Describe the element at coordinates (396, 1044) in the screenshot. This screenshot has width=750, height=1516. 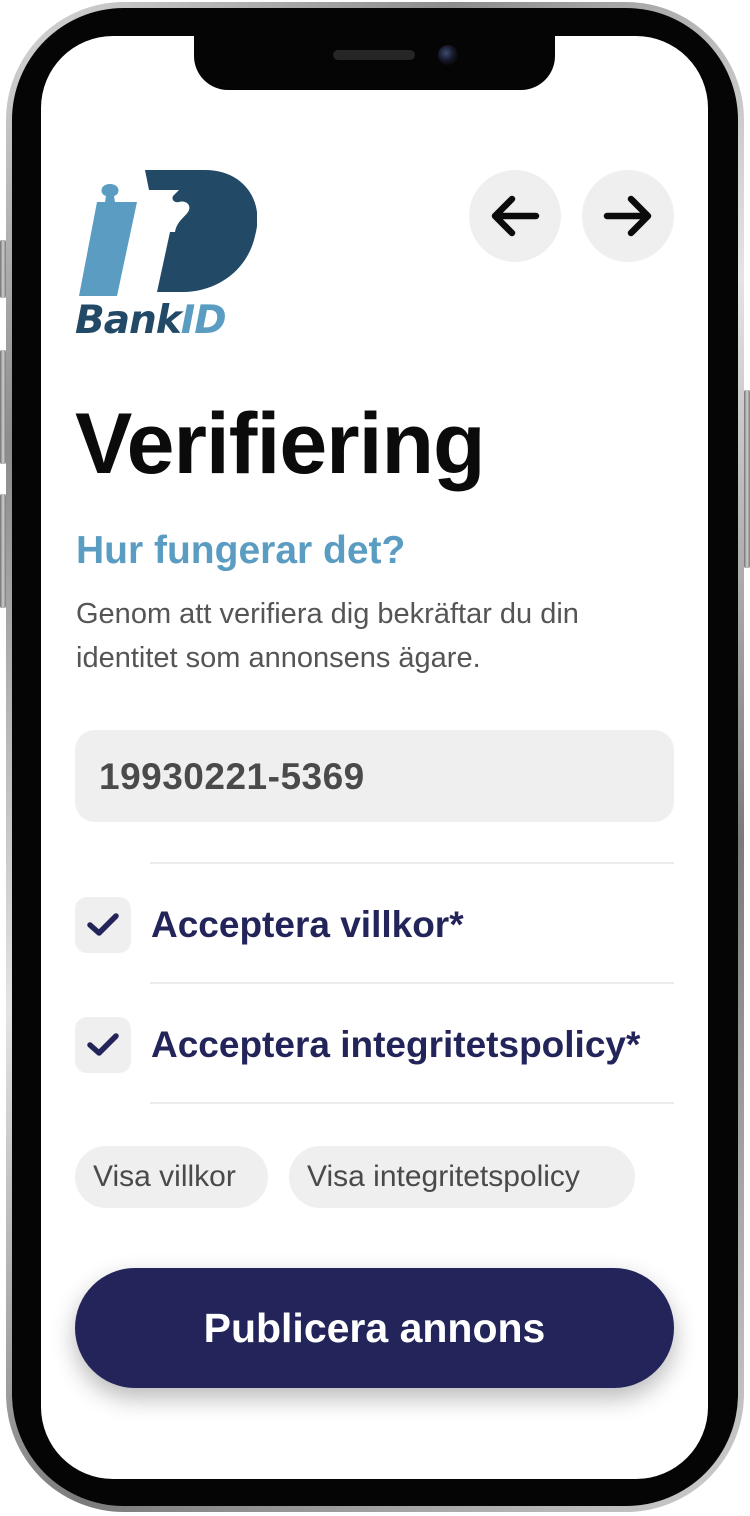
I see `accept-privacy-label: Acceptera integritetspolicy*` at that location.